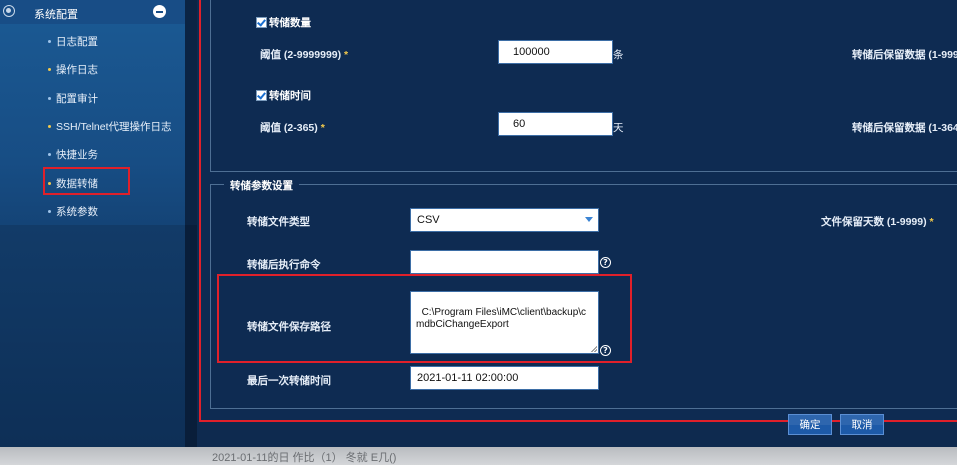 The height and width of the screenshot is (465, 957). I want to click on dump-time-checkbox-row: 转储时间, so click(283, 95).